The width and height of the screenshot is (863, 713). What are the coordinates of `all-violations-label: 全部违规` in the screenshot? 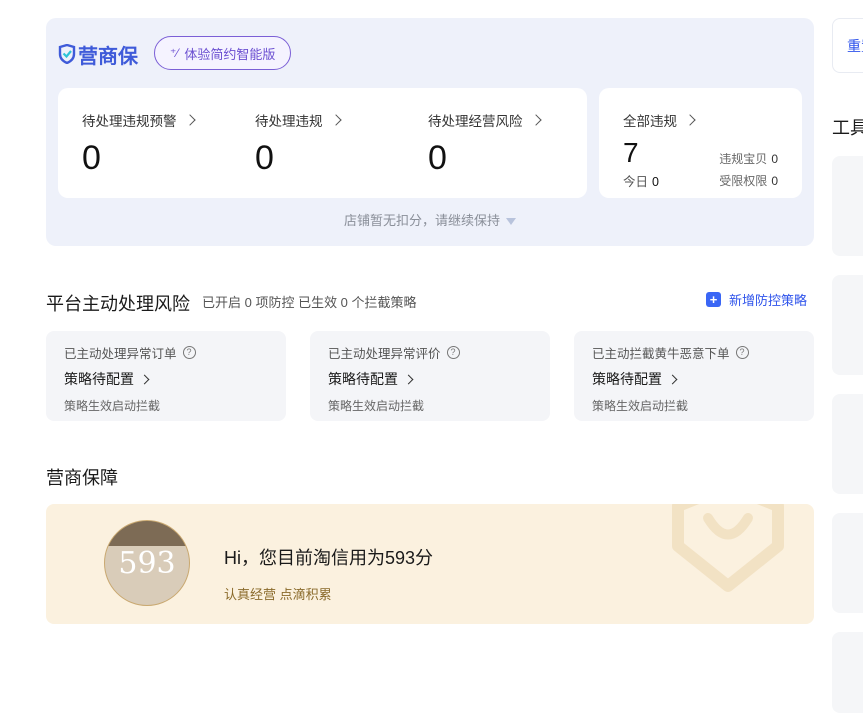 It's located at (650, 121).